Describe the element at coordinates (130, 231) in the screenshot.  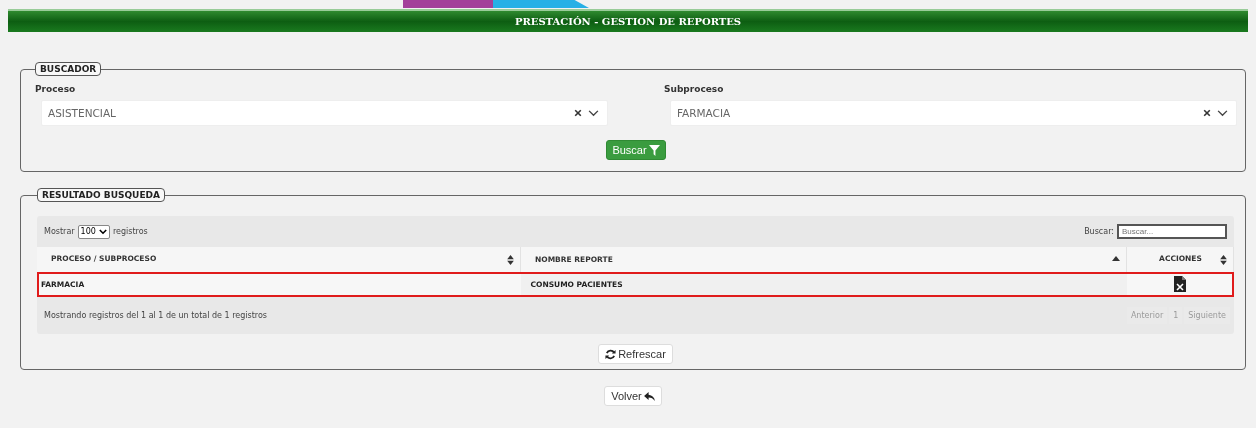
I see `length-label: registros` at that location.